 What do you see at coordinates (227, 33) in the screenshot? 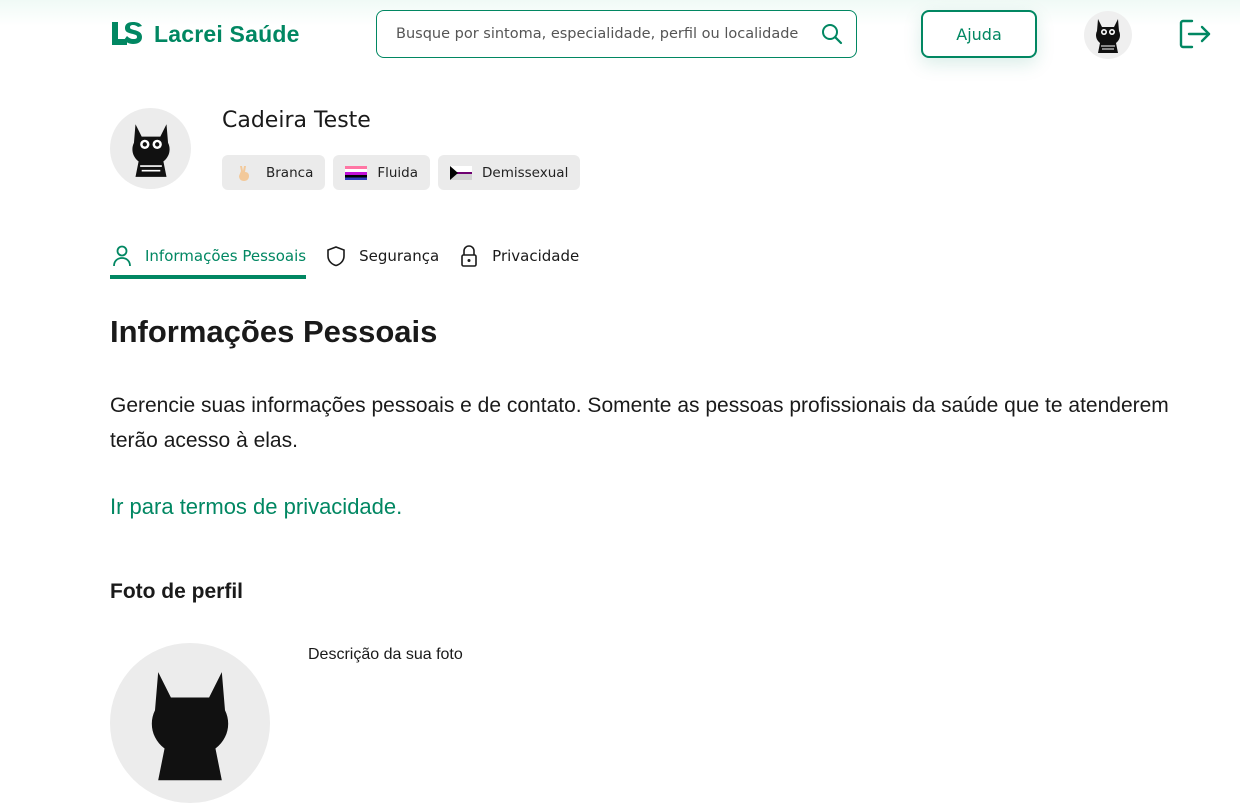
I see `logo-text: Lacrei Saúde` at bounding box center [227, 33].